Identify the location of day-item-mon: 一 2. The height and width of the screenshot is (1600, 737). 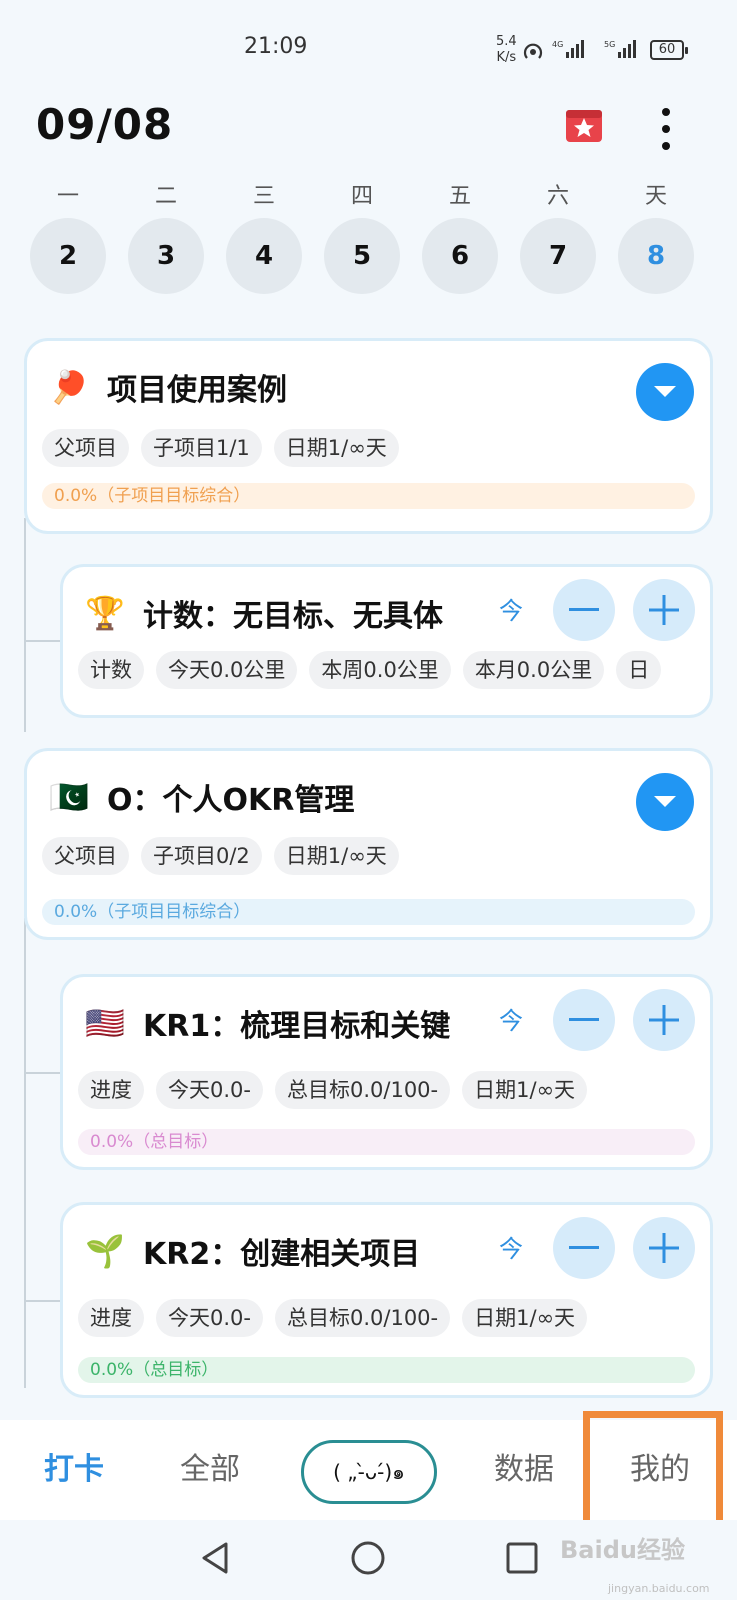
(68, 238).